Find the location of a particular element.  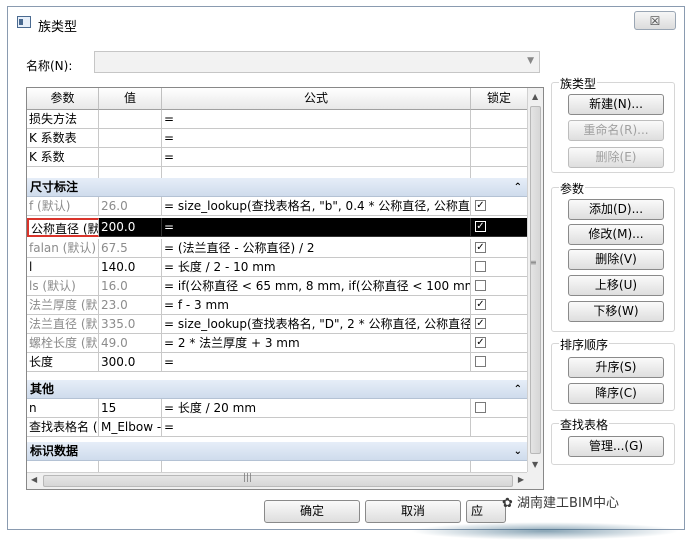

scroll-left-icon: ◀ is located at coordinates (34, 479).